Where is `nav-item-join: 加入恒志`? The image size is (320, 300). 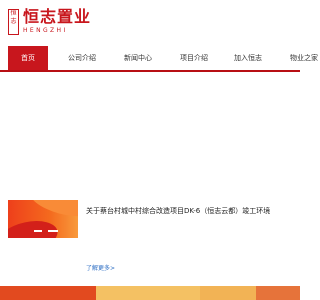
nav-item-join: 加入恒志 is located at coordinates (248, 58).